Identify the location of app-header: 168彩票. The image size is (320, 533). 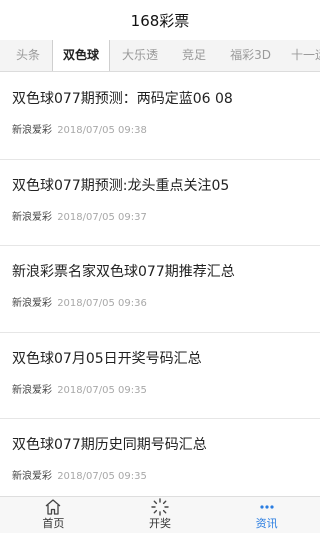
(160, 20).